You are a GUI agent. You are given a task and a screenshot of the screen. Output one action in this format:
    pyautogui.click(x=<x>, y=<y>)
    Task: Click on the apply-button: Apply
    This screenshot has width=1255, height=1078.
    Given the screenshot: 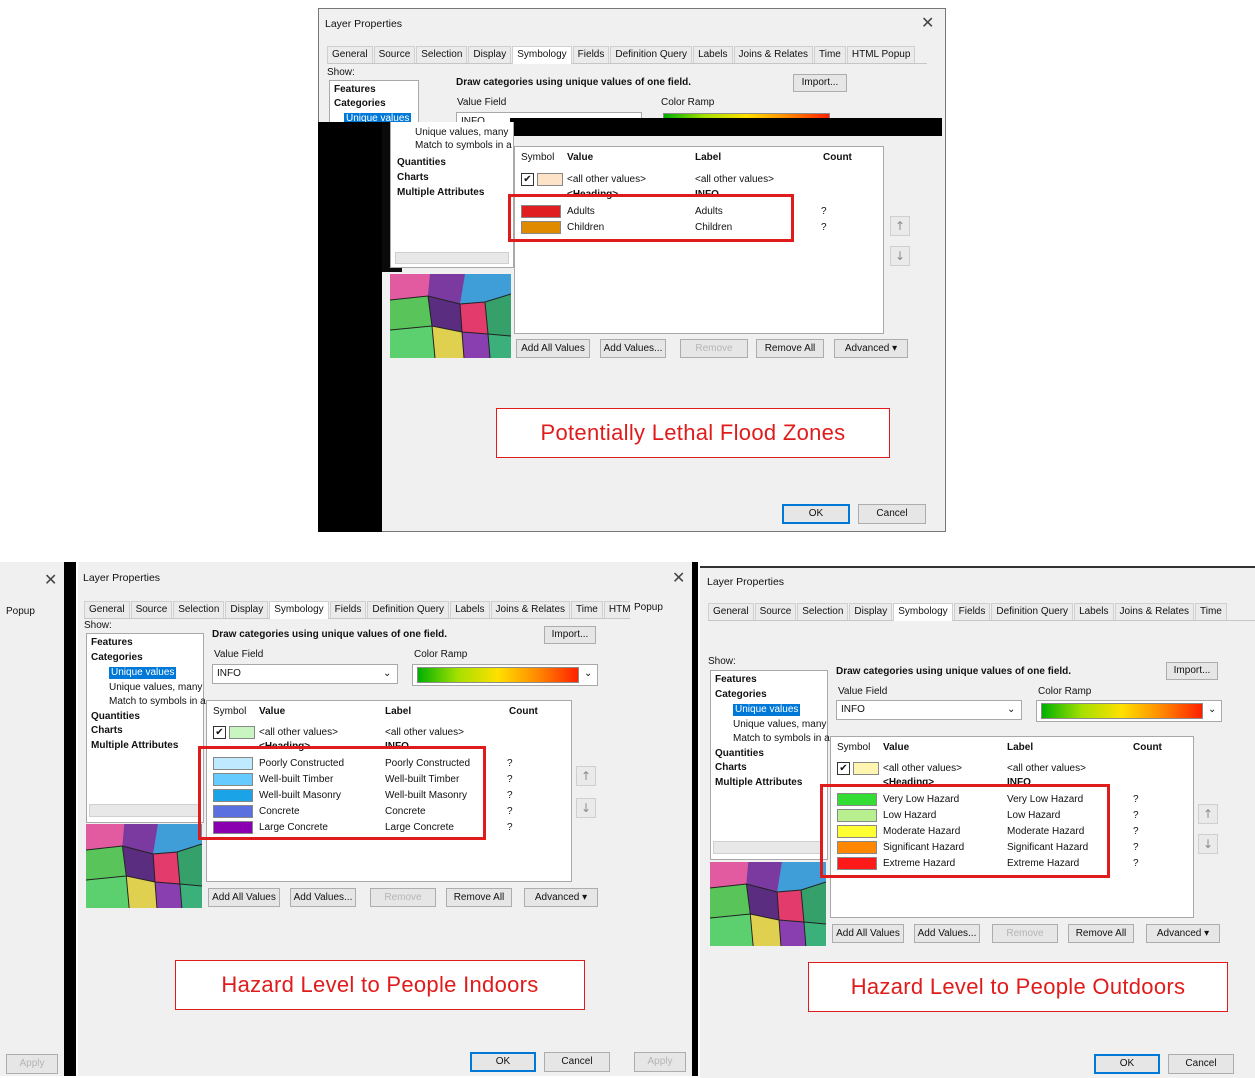 What is the action you would take?
    pyautogui.click(x=660, y=1062)
    